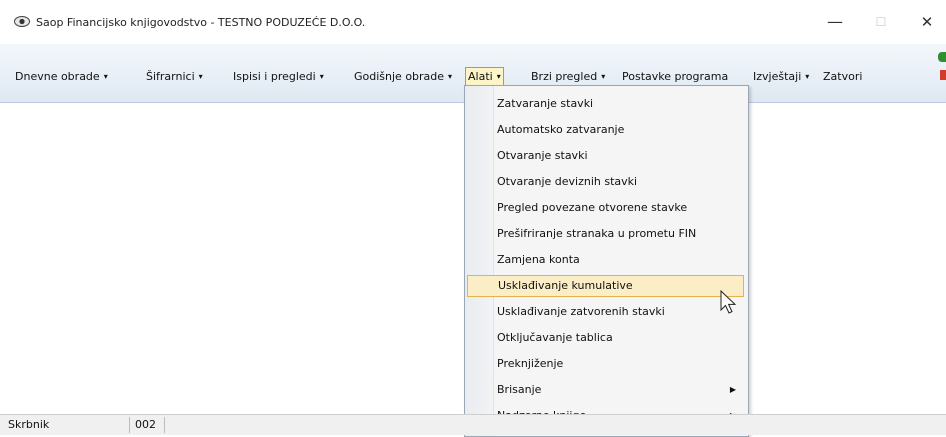  I want to click on menu-item-zamjena-konta: Zamjena konta, so click(605, 260).